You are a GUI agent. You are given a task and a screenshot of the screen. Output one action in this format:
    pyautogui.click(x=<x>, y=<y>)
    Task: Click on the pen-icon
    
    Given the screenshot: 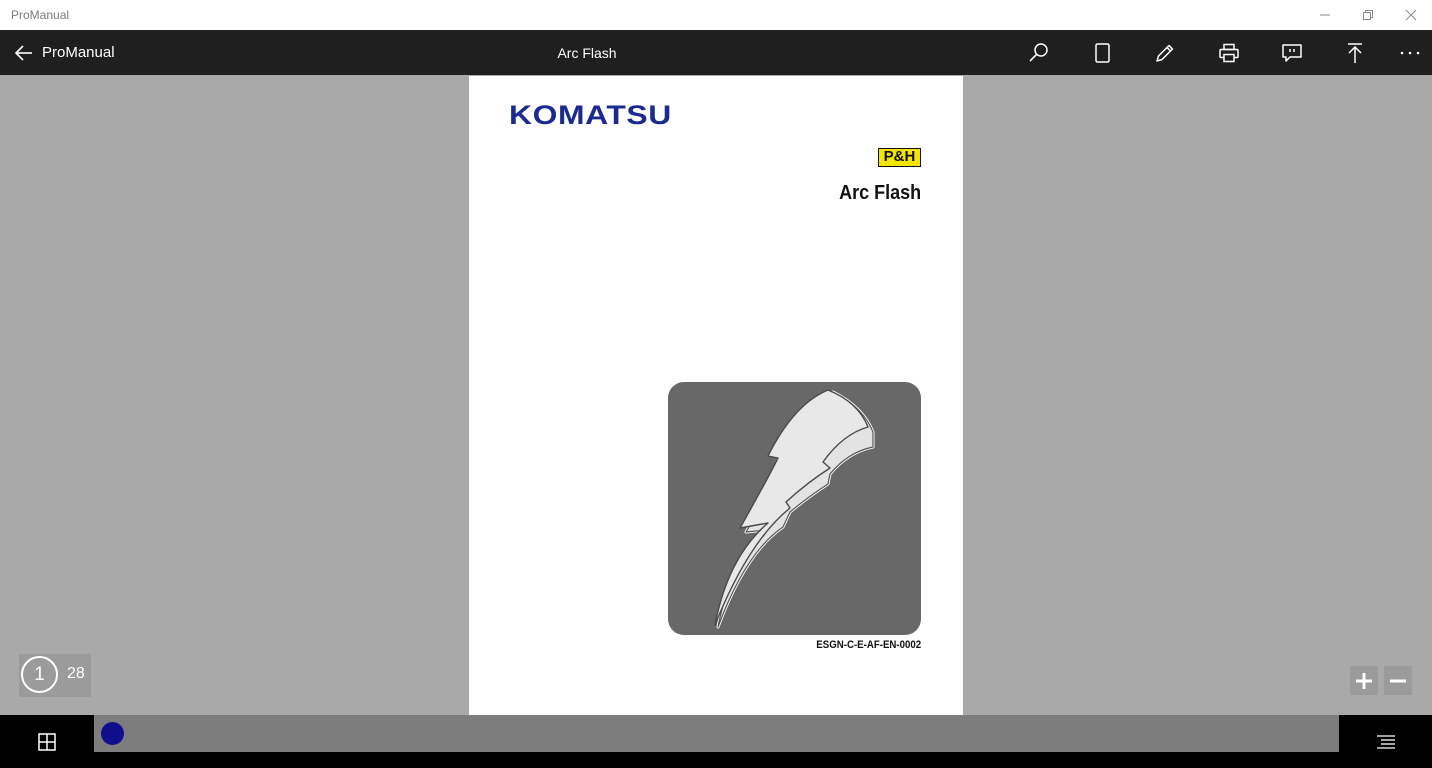 What is the action you would take?
    pyautogui.click(x=1165, y=53)
    